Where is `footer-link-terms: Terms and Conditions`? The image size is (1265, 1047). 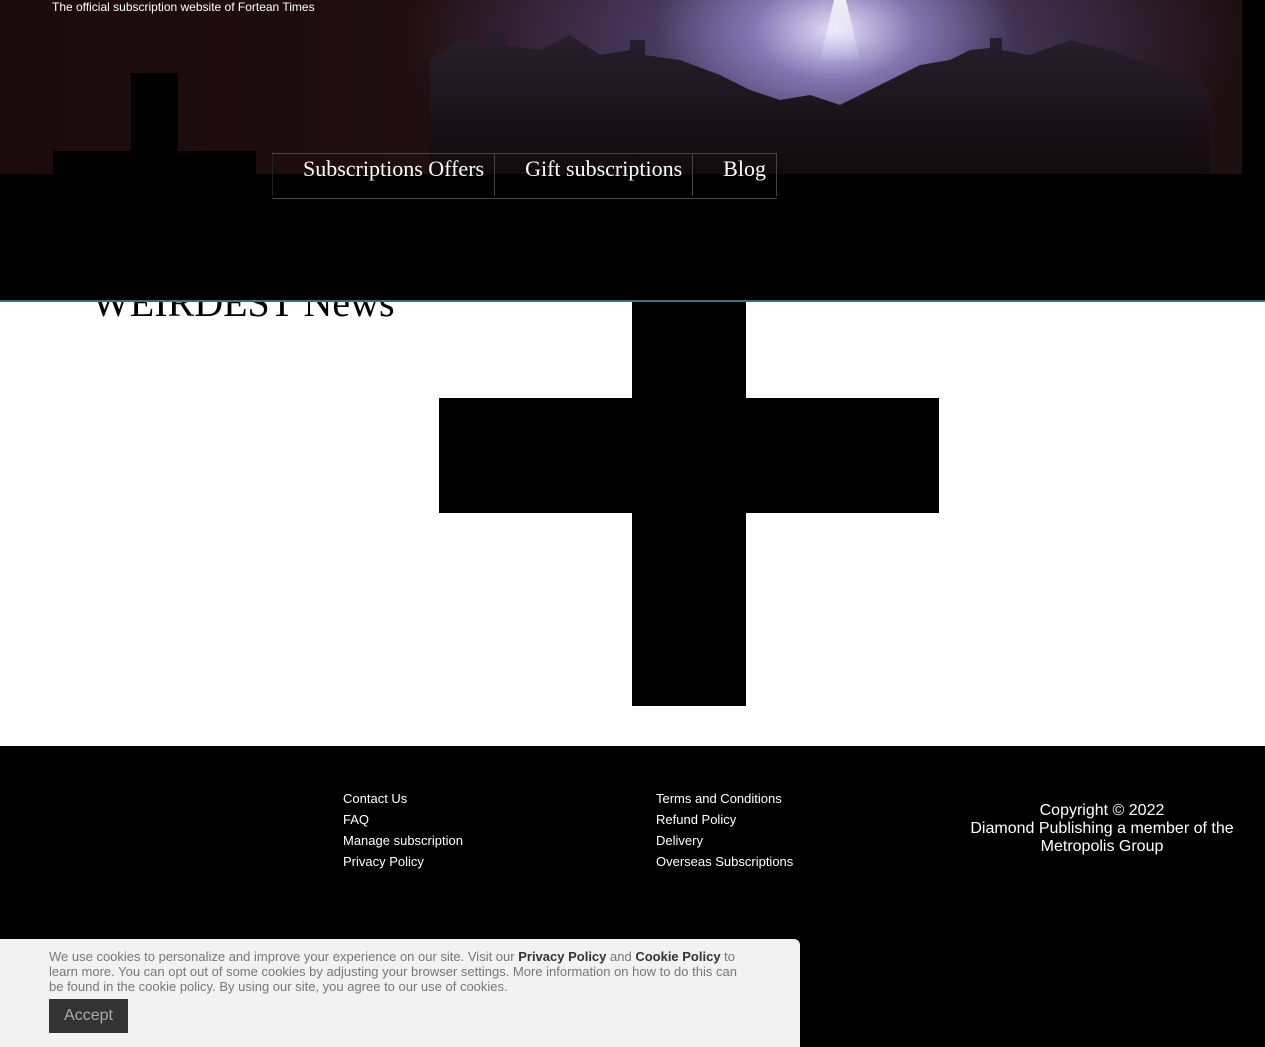
footer-link-terms: Terms and Conditions is located at coordinates (724, 798).